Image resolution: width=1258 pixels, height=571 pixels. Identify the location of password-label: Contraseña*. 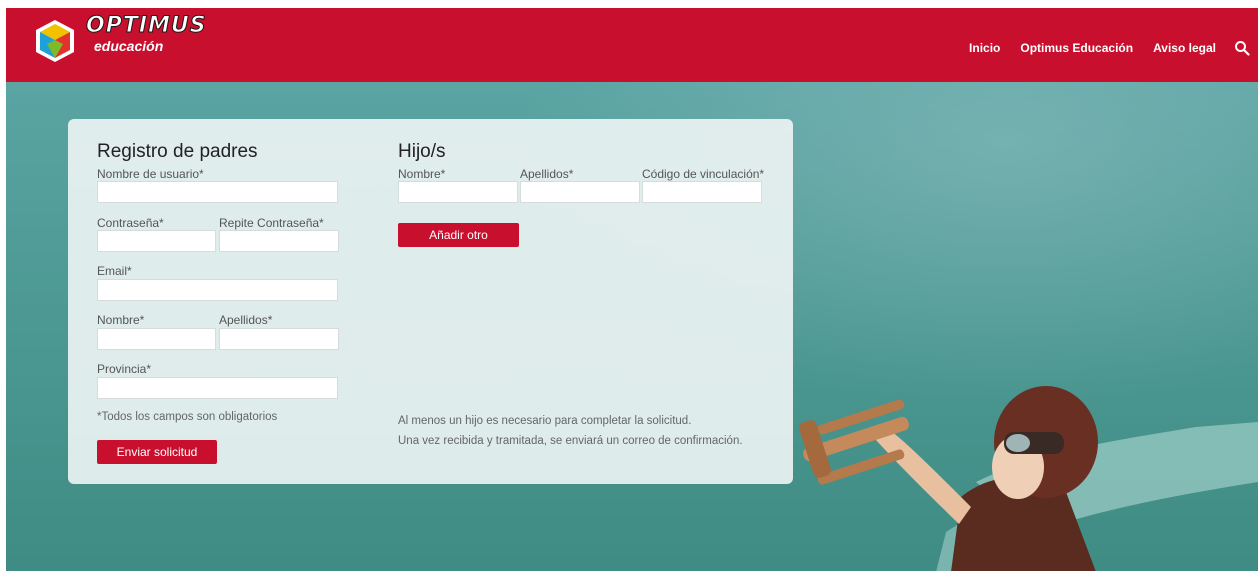
(130, 223).